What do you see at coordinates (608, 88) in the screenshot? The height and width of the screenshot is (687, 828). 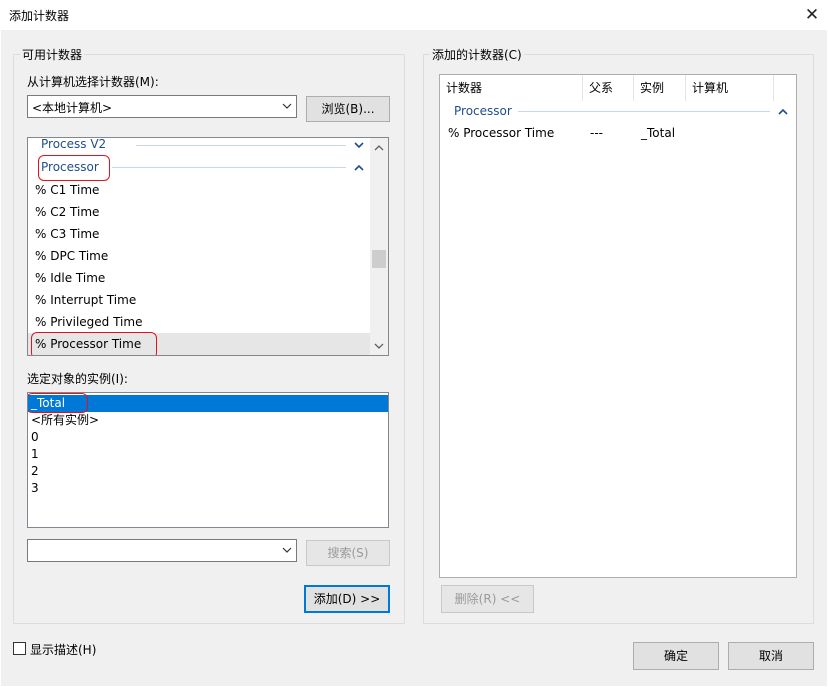 I see `column-header-parent: 父系` at bounding box center [608, 88].